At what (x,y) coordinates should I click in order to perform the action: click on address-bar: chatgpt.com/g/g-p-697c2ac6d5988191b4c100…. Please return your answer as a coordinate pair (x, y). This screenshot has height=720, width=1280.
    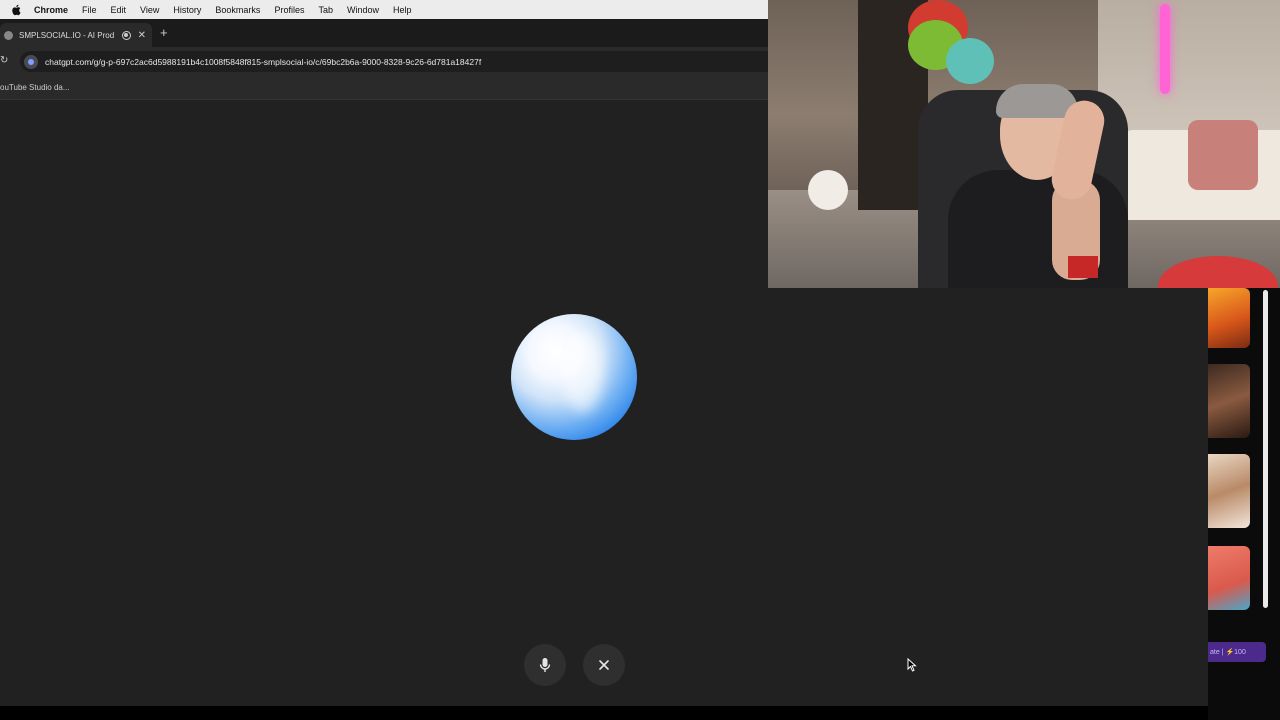
    Looking at the image, I should click on (394, 61).